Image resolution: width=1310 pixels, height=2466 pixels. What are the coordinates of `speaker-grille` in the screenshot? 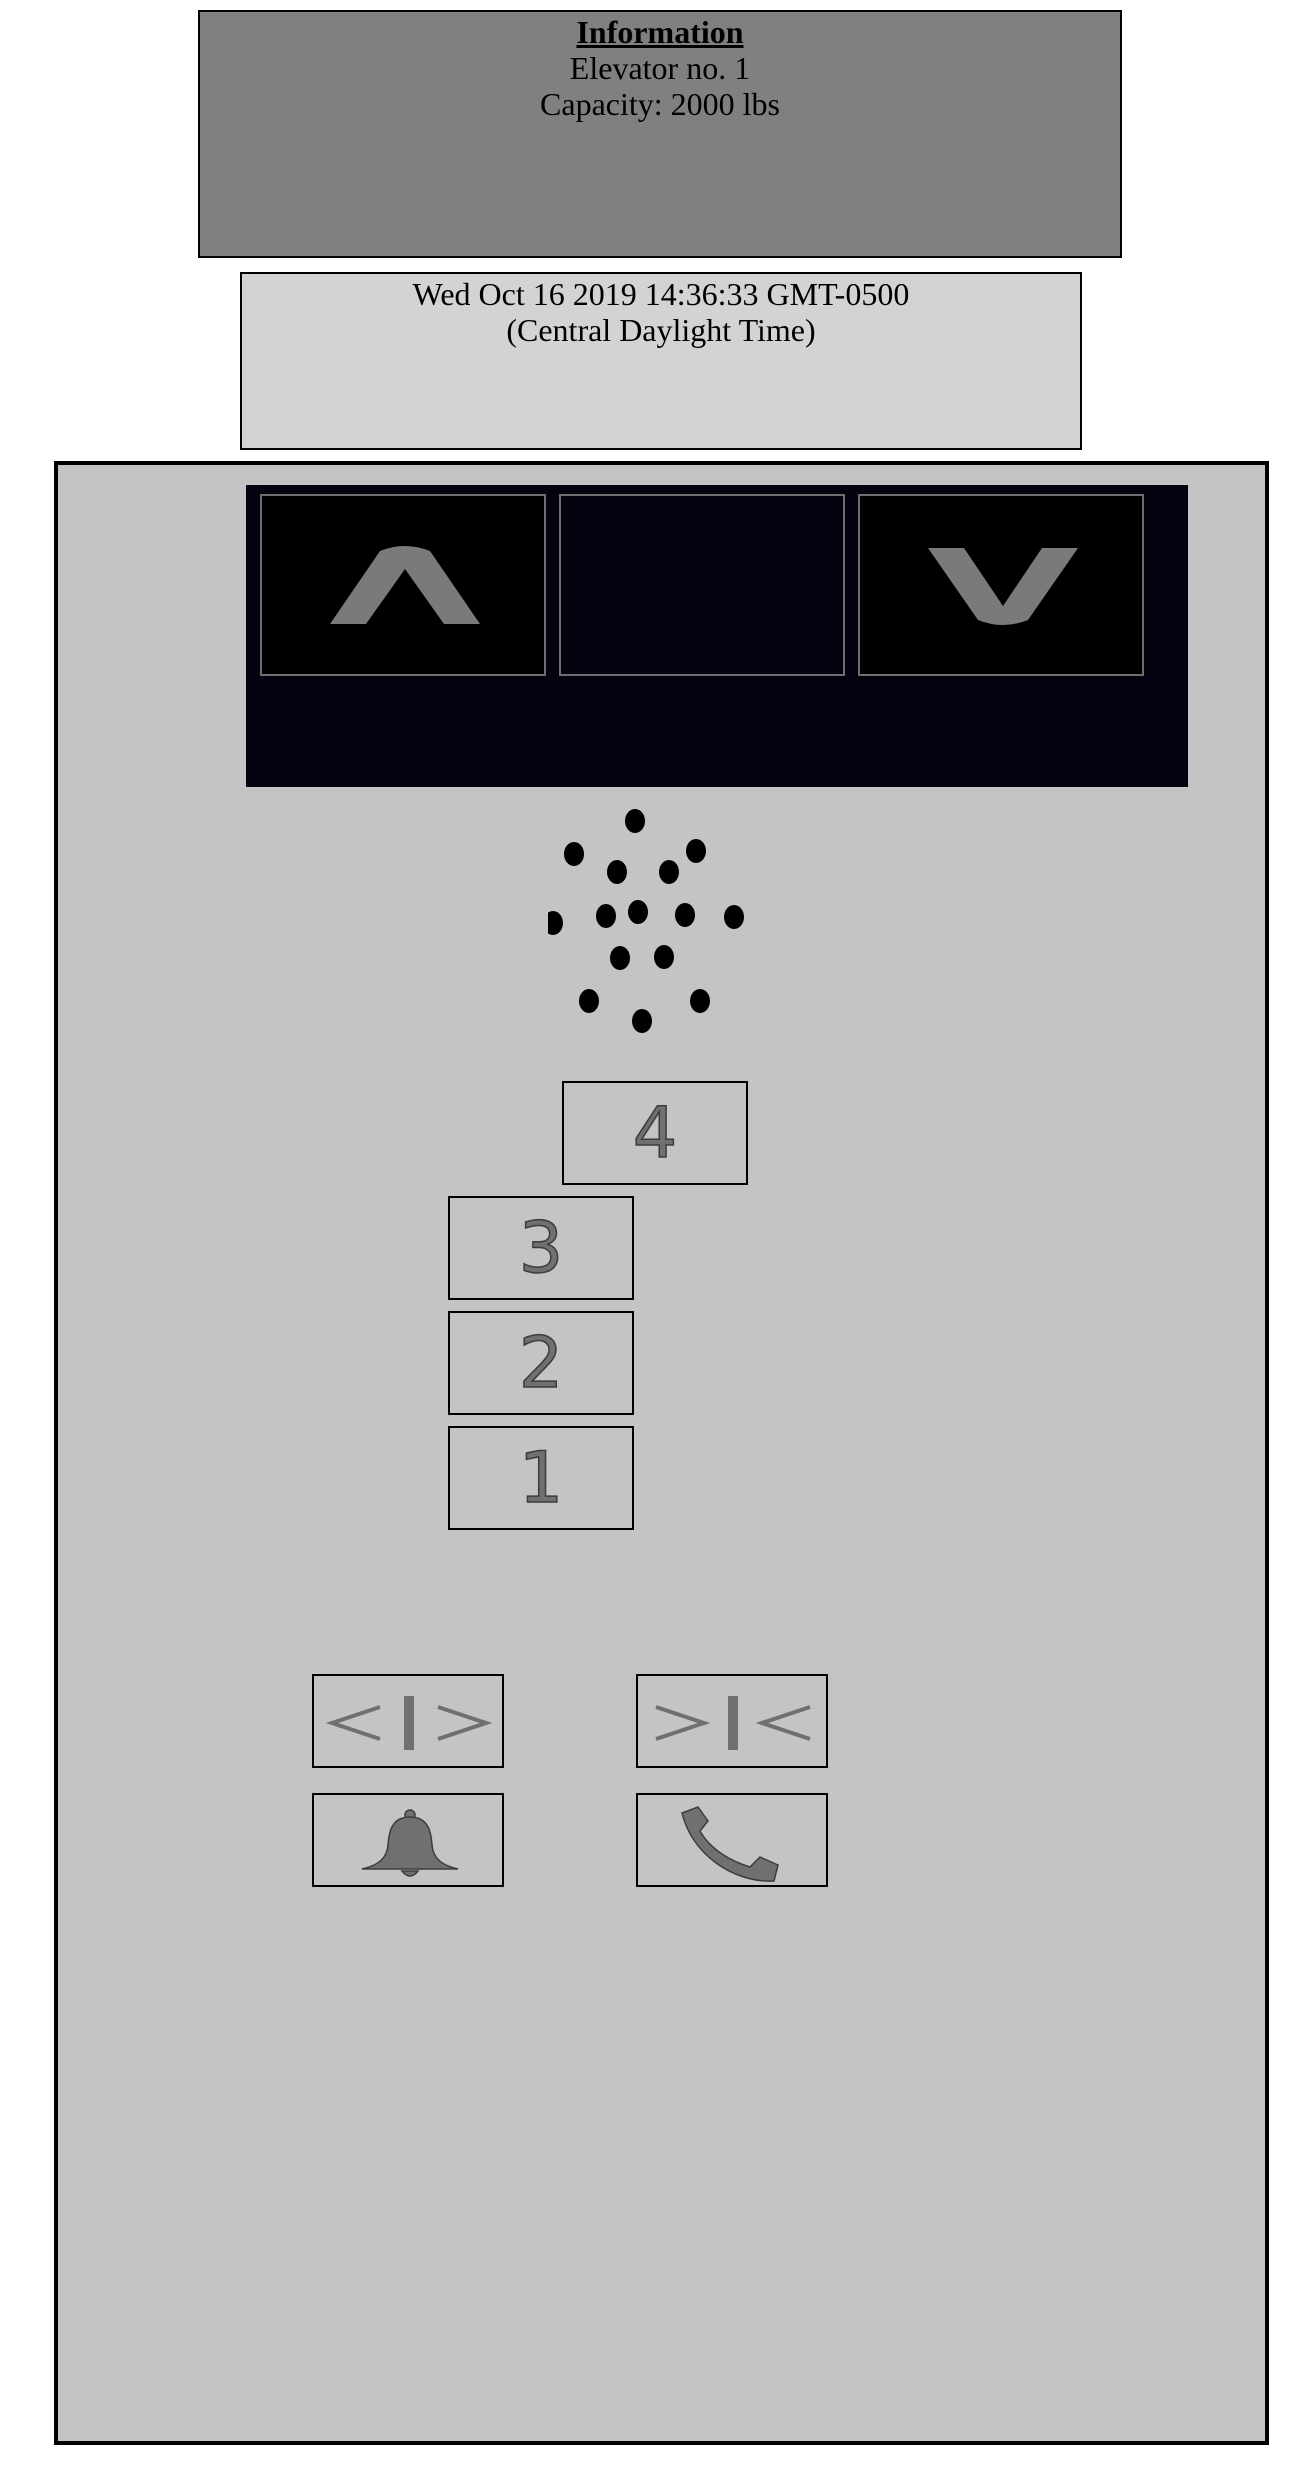 It's located at (646, 921).